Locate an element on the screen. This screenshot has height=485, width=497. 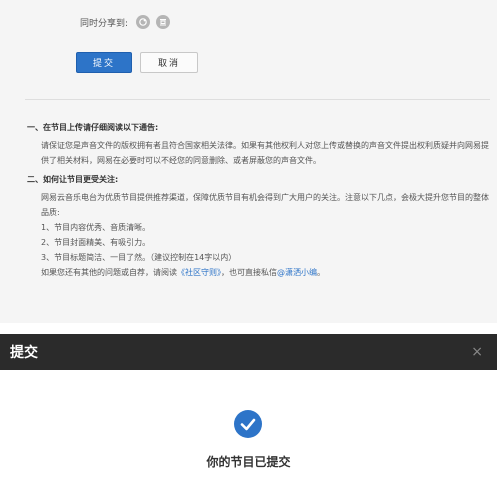
notice-heading-2: 二、如何让节目更受关注: is located at coordinates (73, 179).